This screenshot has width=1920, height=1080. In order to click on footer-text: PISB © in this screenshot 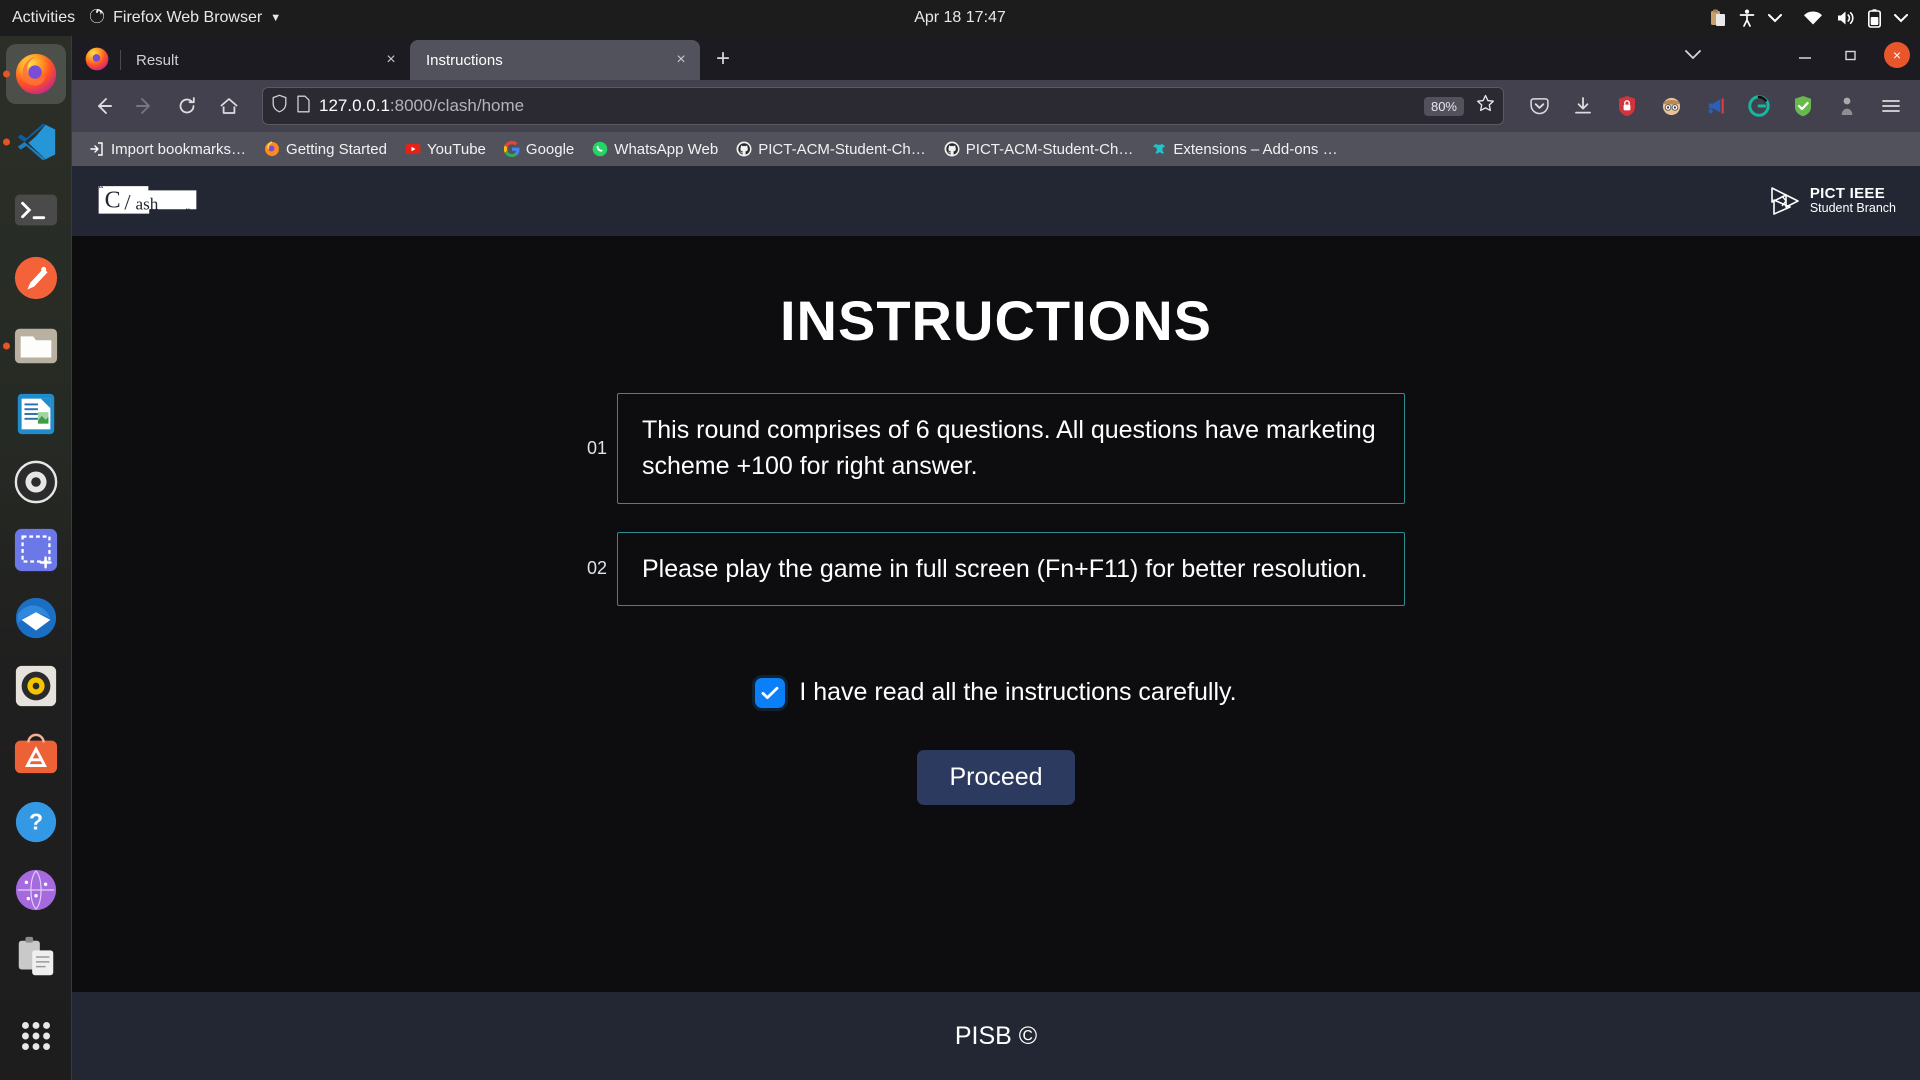, I will do `click(996, 1035)`.